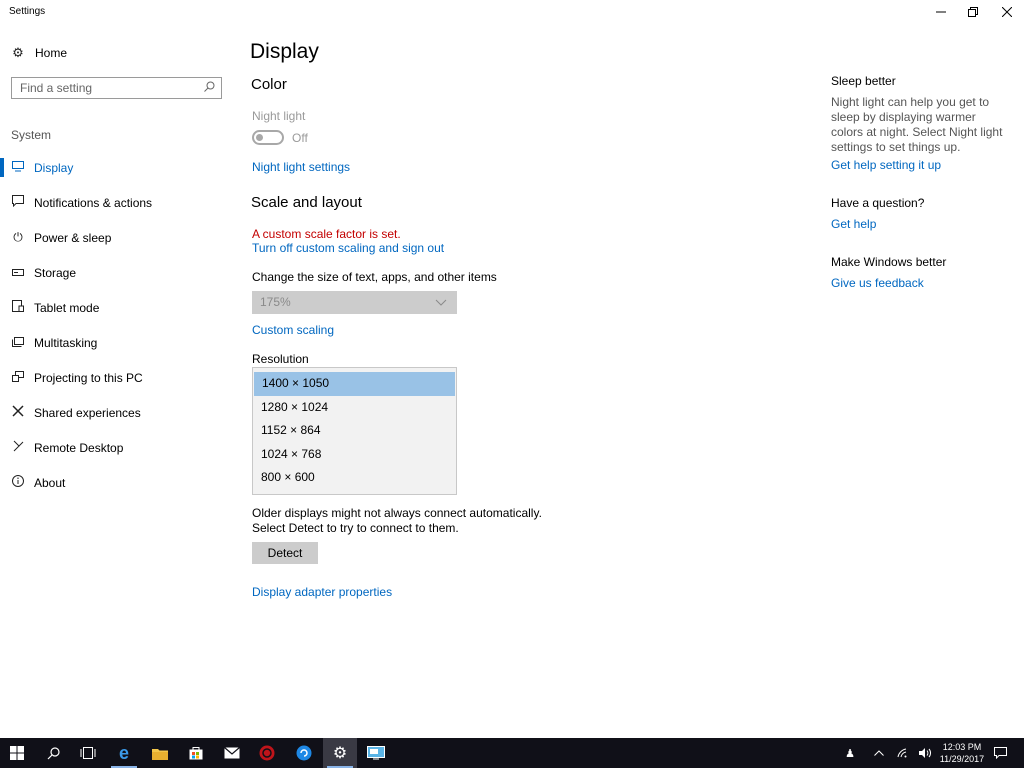 This screenshot has height=768, width=1024. I want to click on refresh-app-icon, so click(304, 753).